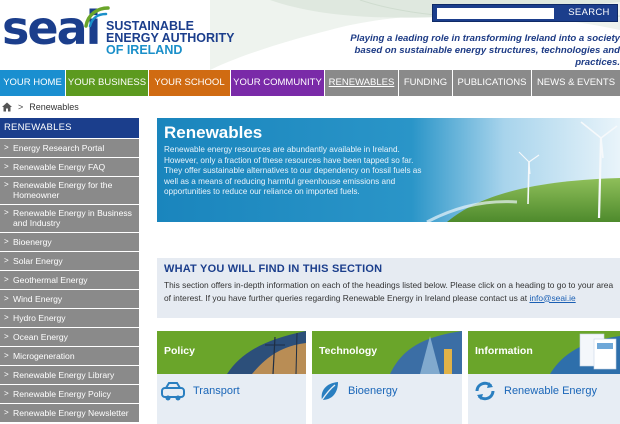 The height and width of the screenshot is (424, 620). Describe the element at coordinates (387, 377) in the screenshot. I see `card-technology: Technology Bioenergy` at that location.